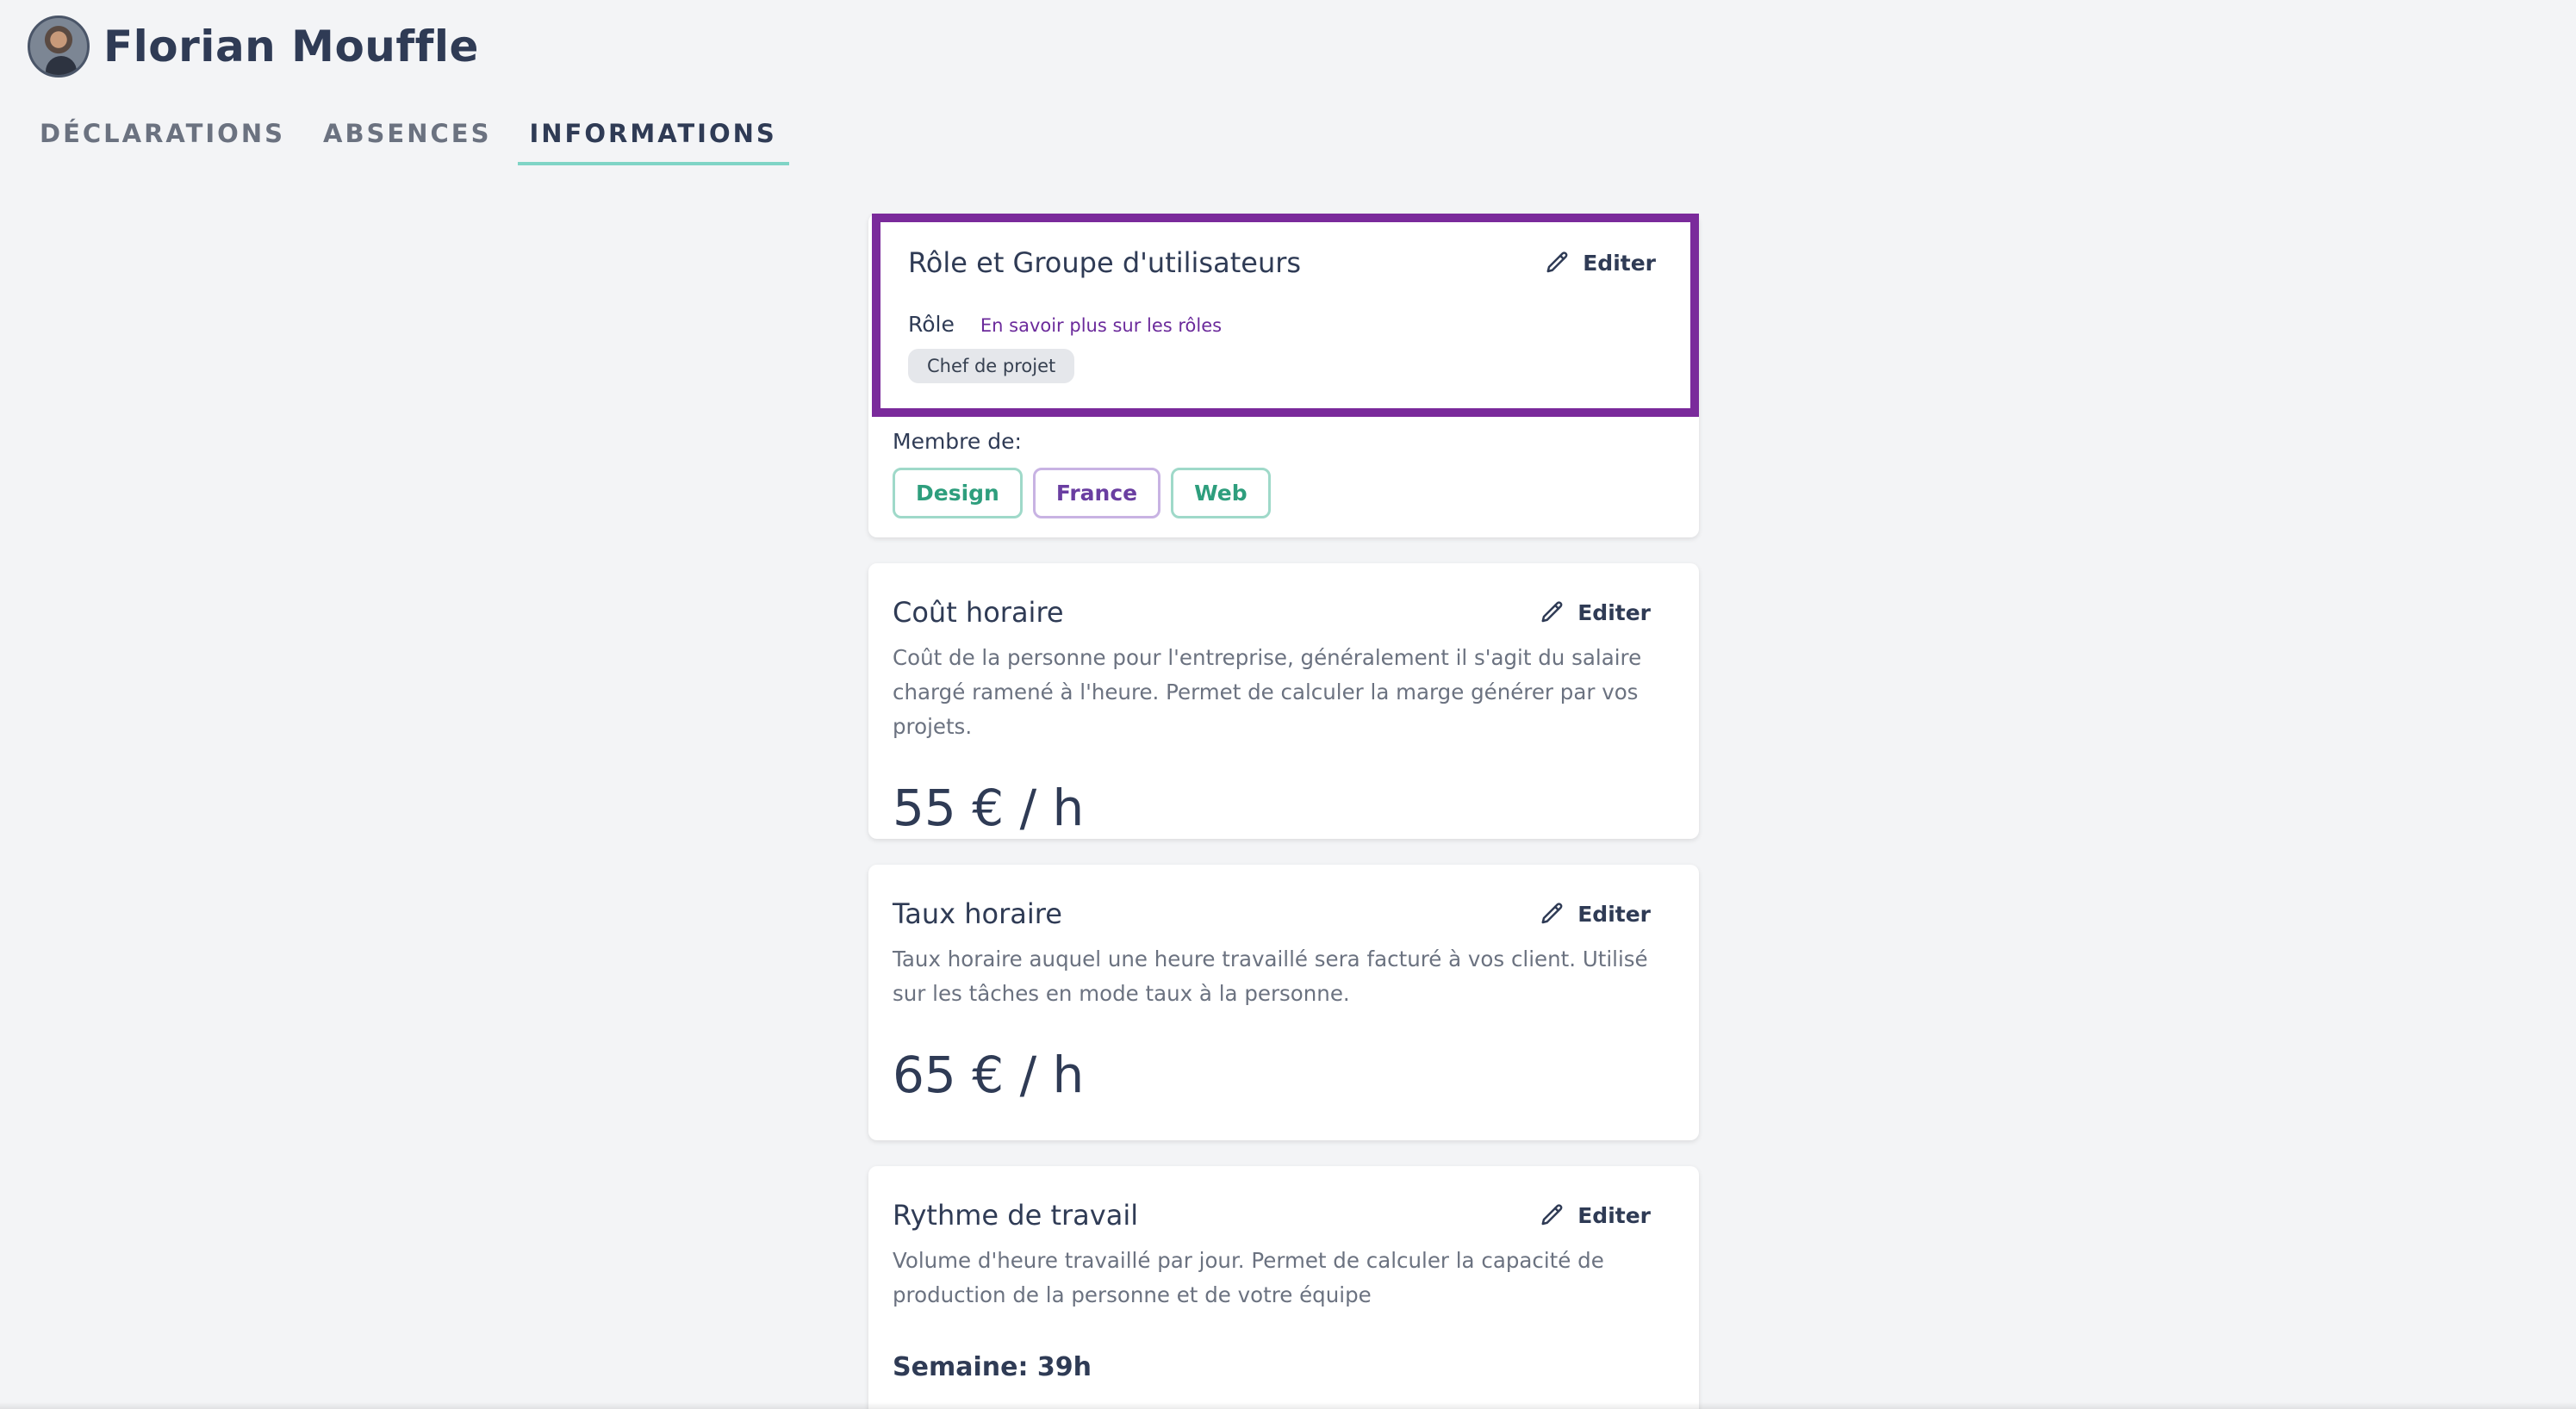  What do you see at coordinates (1105, 262) in the screenshot?
I see `role-card-title: Rôle et Groupe d'utilisateurs` at bounding box center [1105, 262].